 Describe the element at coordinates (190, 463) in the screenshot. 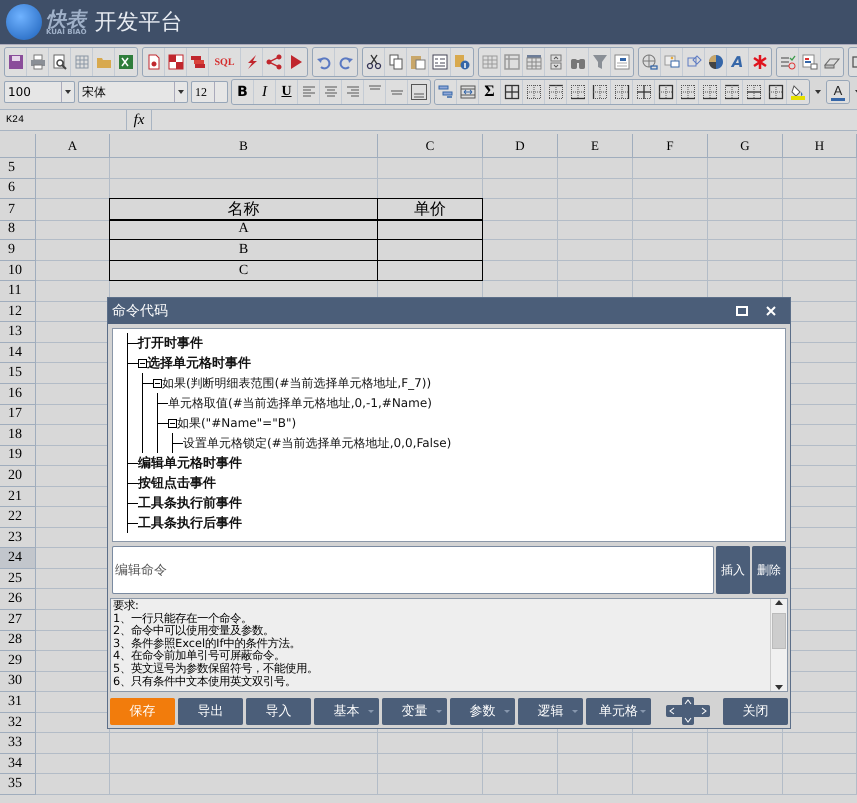

I see `tree-item: 编辑单元格时事件` at that location.